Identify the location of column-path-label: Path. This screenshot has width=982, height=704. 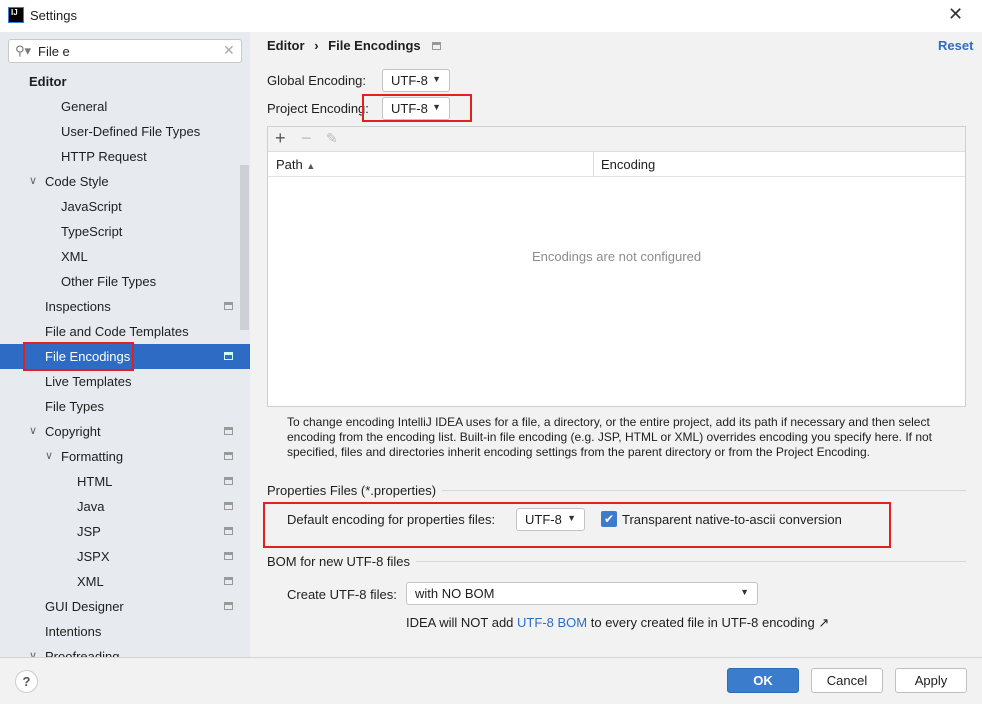
(289, 164).